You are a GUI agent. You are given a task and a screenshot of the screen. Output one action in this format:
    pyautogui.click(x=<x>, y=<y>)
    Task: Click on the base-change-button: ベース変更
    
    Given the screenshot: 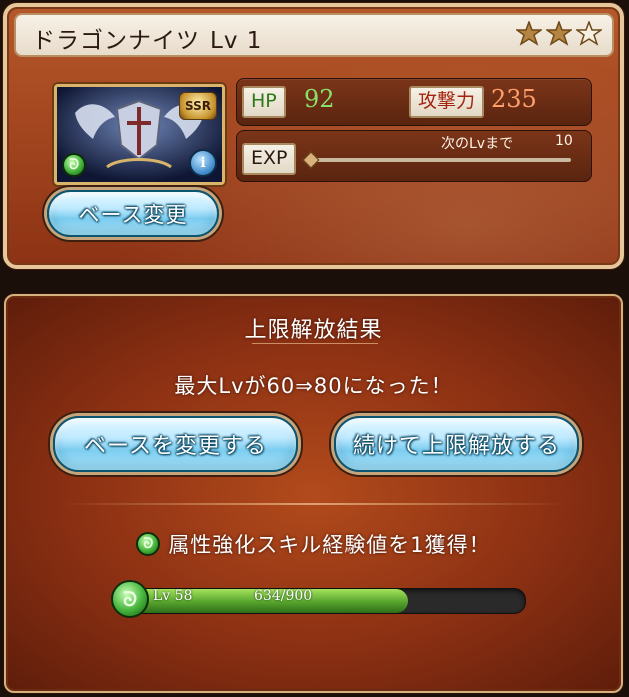 What is the action you would take?
    pyautogui.click(x=133, y=213)
    